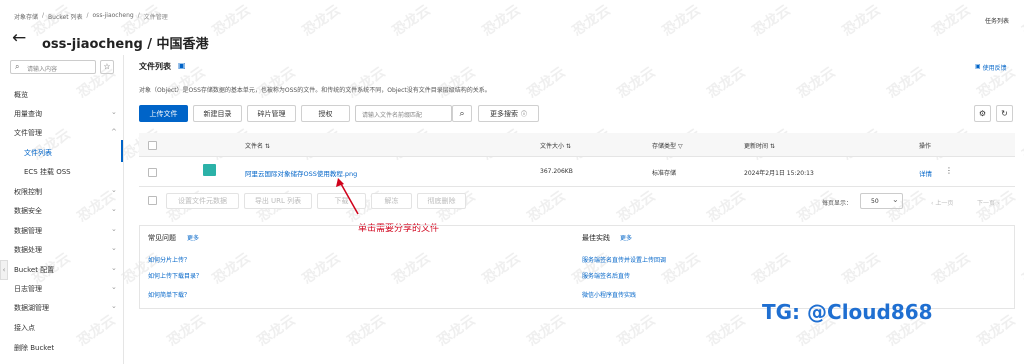  Describe the element at coordinates (257, 145) in the screenshot. I see `col-name-header: 文件名 ⇅` at that location.